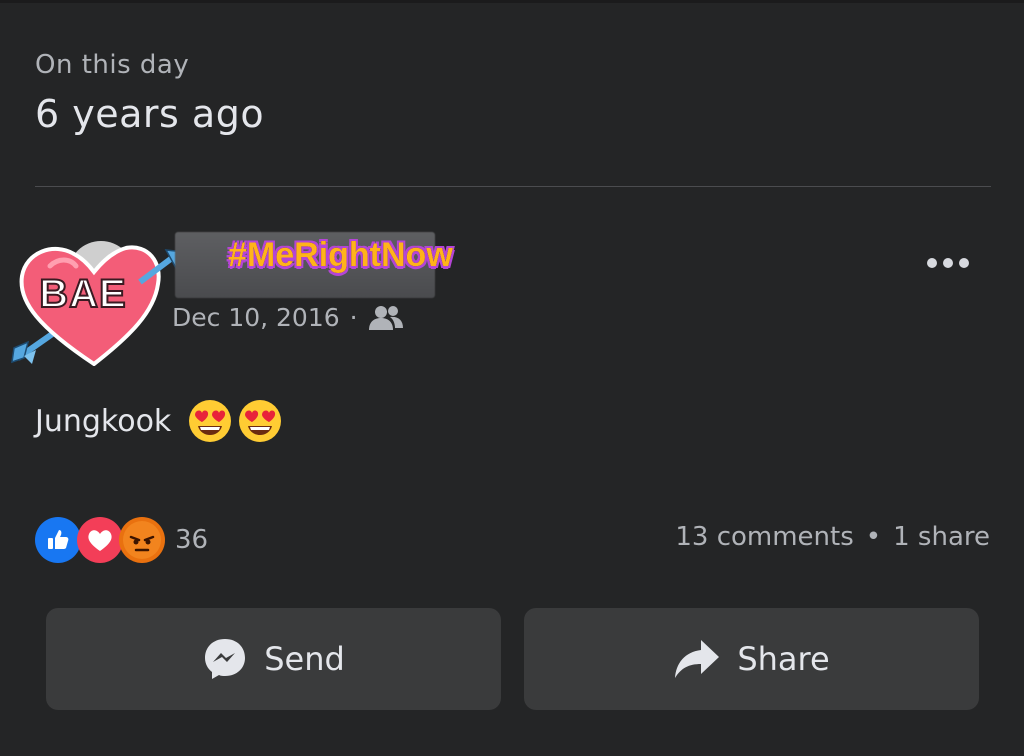 This screenshot has height=756, width=1024. Describe the element at coordinates (513, 186) in the screenshot. I see `divider` at that location.